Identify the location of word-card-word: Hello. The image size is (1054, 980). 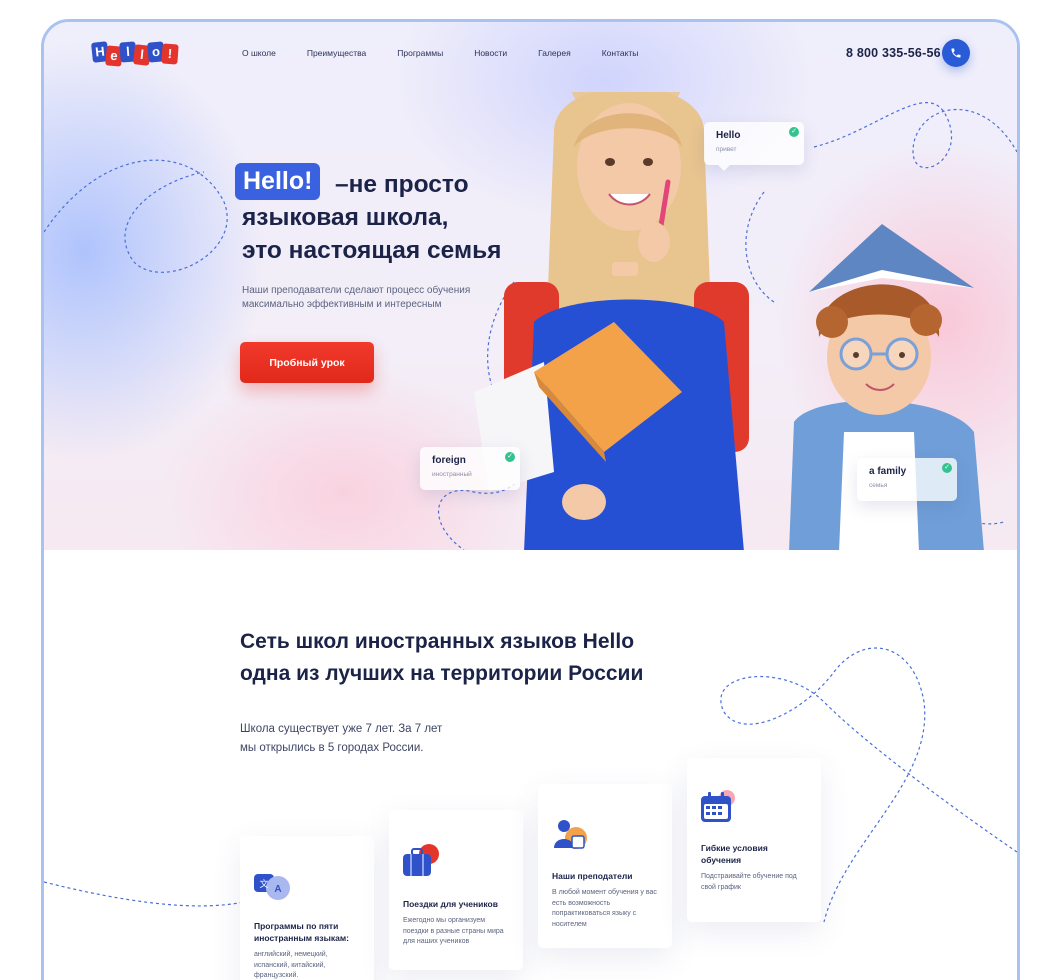
(728, 135).